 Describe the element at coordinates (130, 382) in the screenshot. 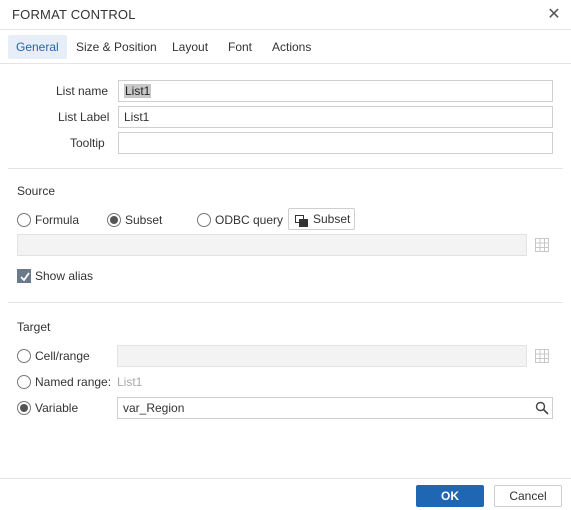

I see `named-range-value: List1` at that location.